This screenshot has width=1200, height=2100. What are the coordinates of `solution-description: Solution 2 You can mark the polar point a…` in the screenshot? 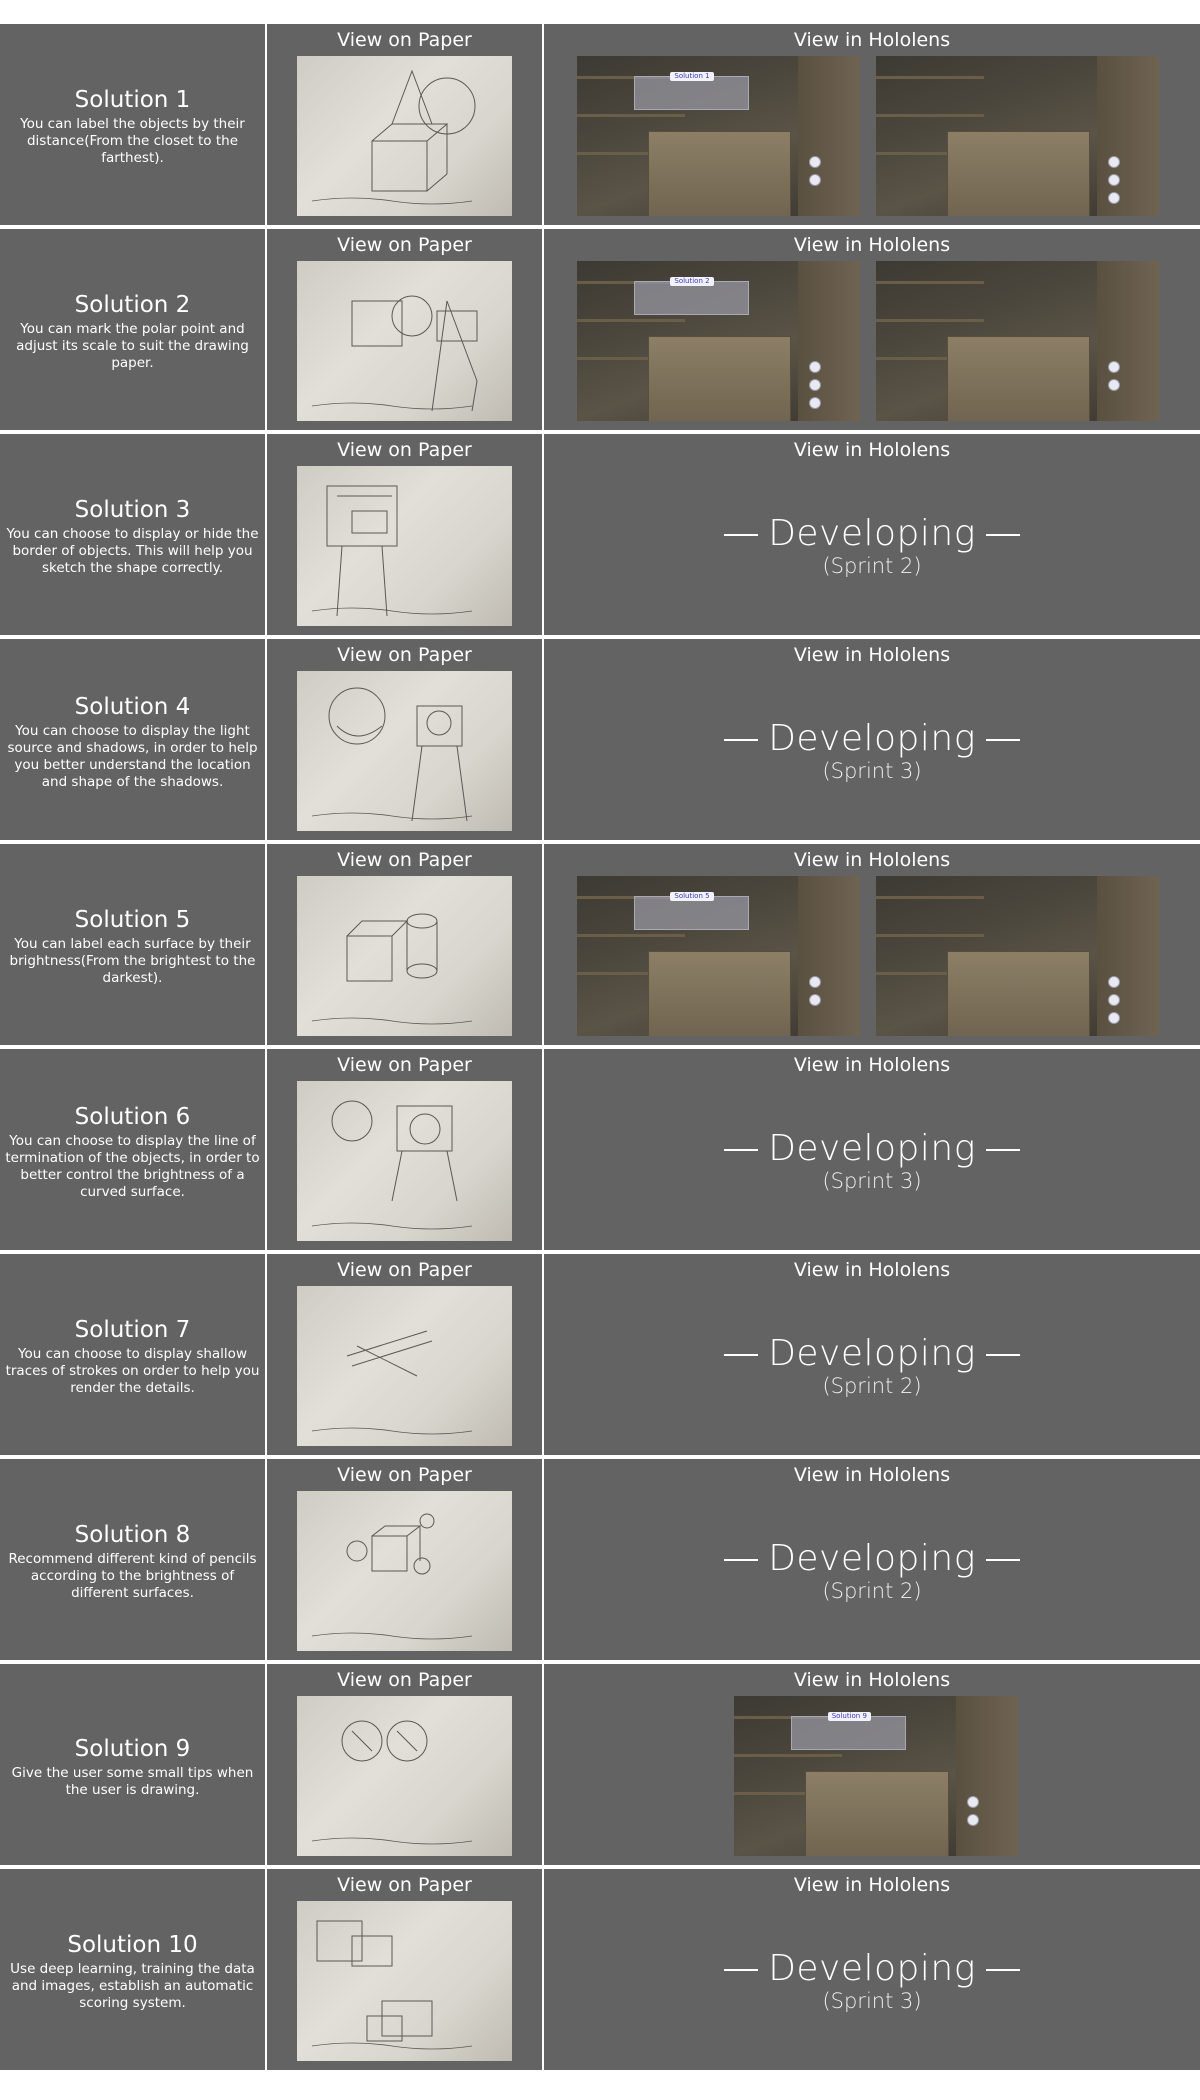 It's located at (132, 329).